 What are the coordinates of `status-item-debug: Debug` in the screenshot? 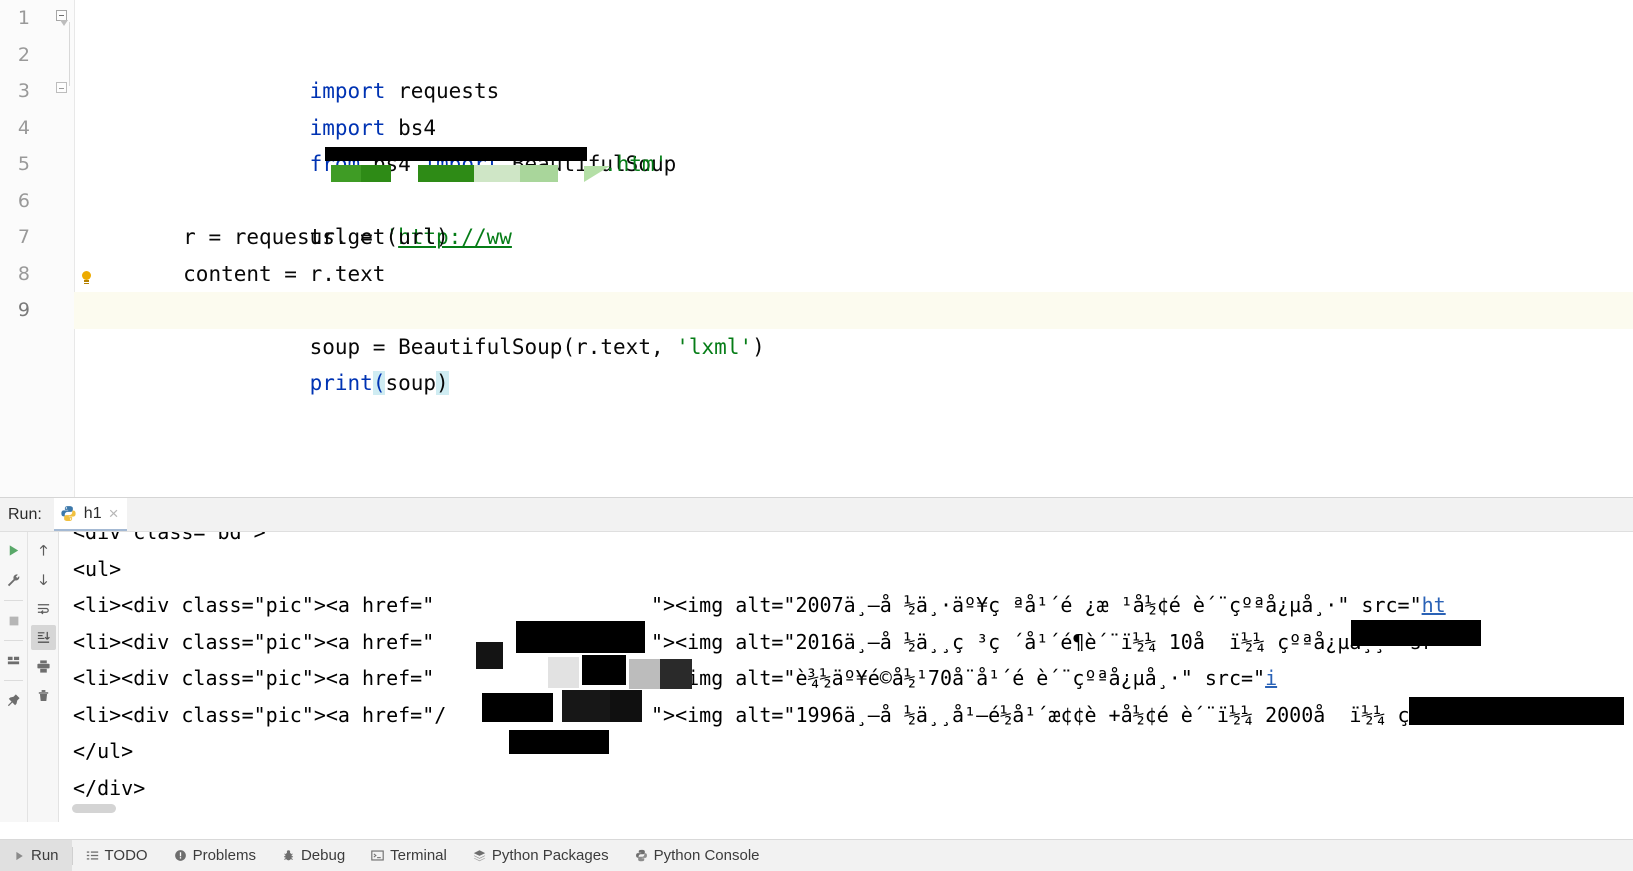 It's located at (313, 855).